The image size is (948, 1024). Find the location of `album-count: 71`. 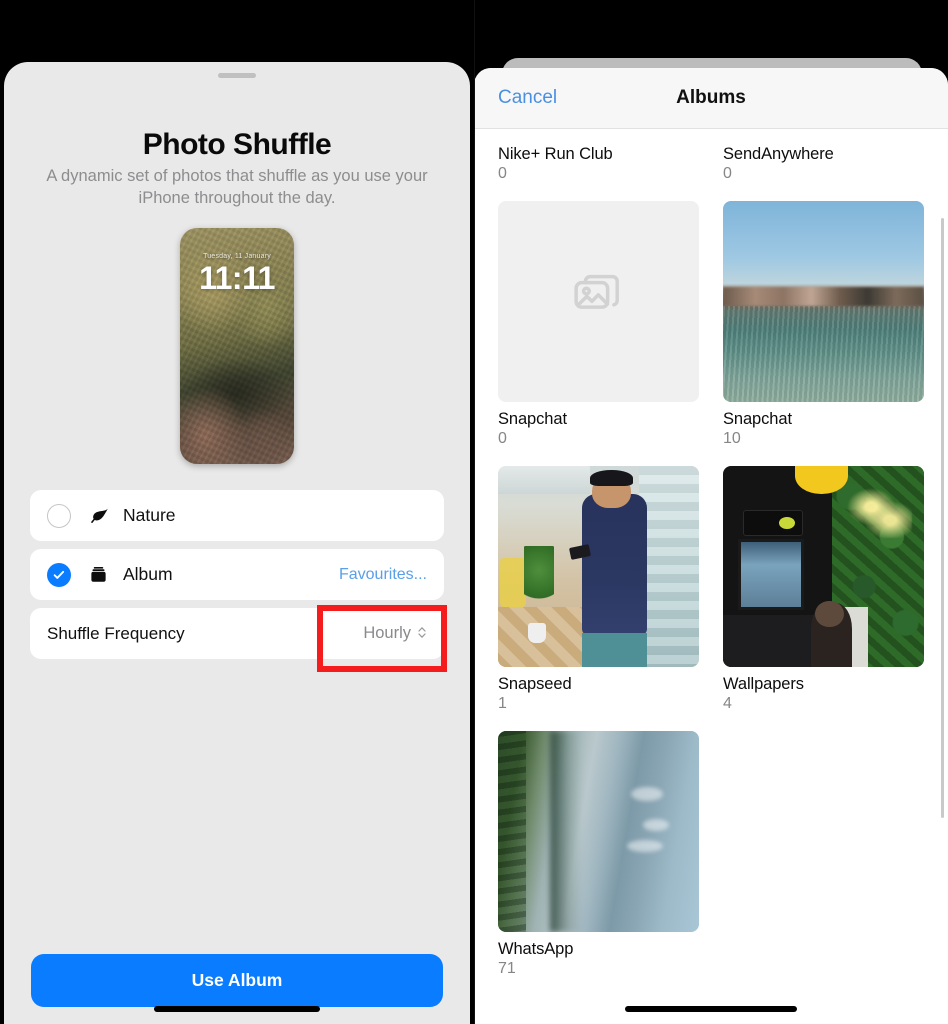

album-count: 71 is located at coordinates (507, 968).